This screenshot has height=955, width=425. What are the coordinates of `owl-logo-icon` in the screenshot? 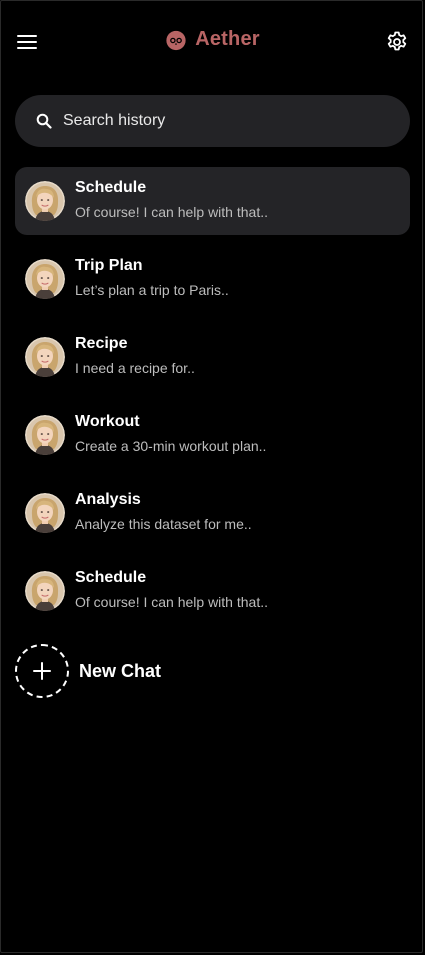 It's located at (176, 40).